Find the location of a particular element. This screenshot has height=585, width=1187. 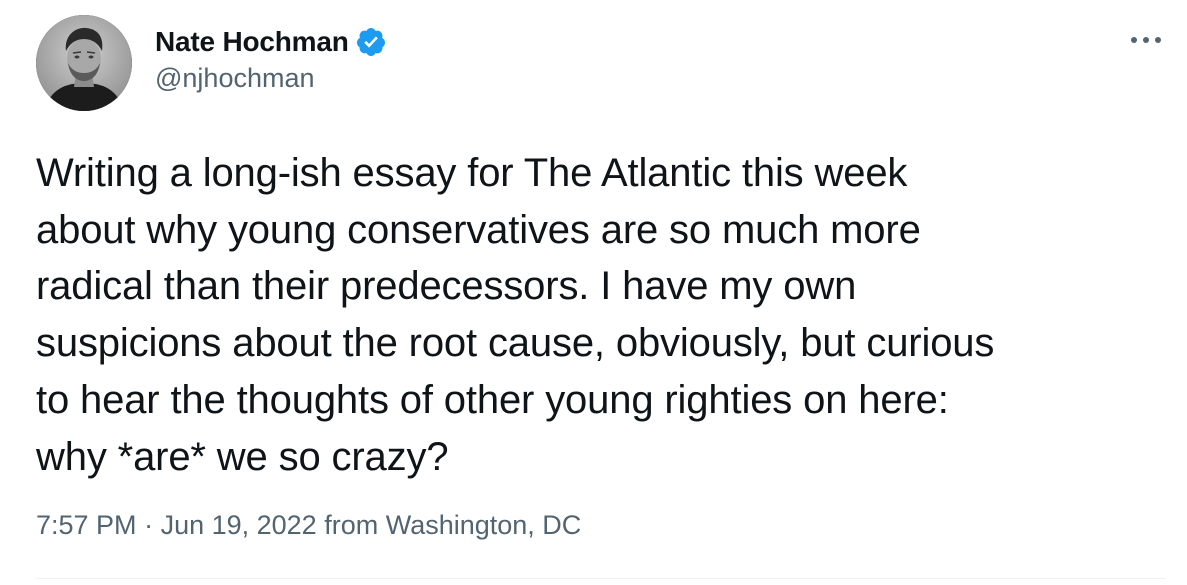

timestamp-time: 7:57 PM is located at coordinates (86, 525).